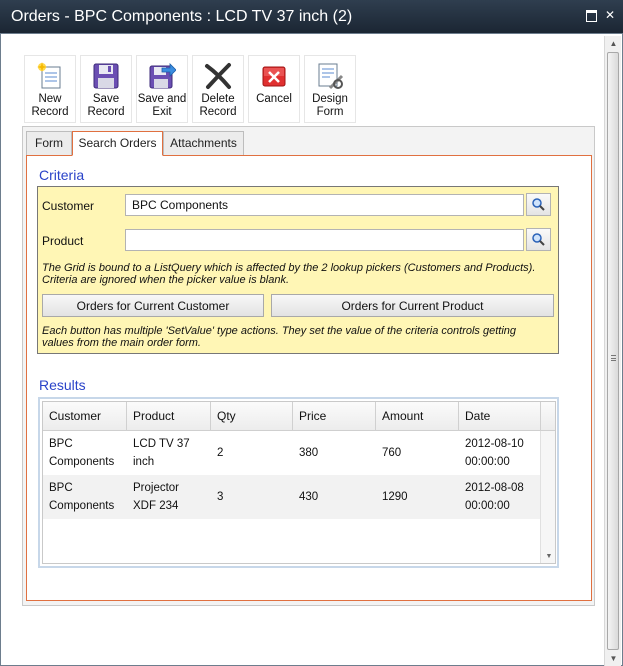 This screenshot has height=666, width=623. I want to click on tab-form: Form, so click(49, 143).